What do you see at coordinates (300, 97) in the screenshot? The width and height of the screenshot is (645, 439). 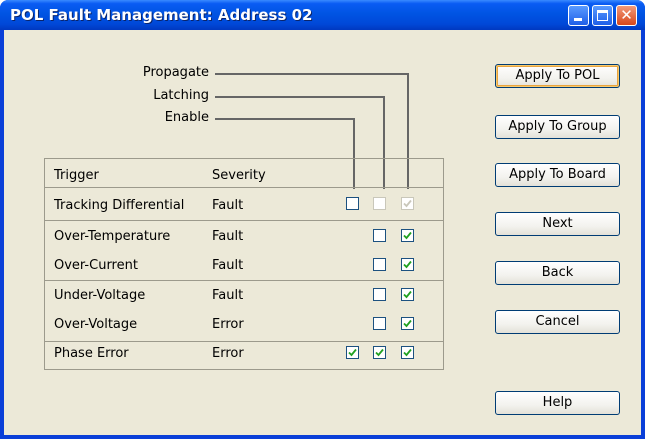 I see `latching-leader-line` at bounding box center [300, 97].